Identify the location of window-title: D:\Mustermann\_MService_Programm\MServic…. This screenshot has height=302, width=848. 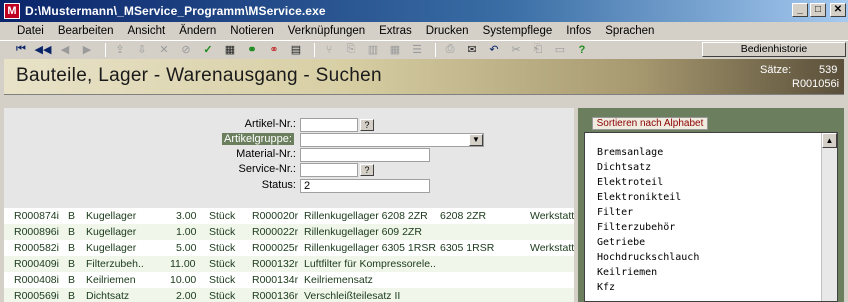
(175, 11).